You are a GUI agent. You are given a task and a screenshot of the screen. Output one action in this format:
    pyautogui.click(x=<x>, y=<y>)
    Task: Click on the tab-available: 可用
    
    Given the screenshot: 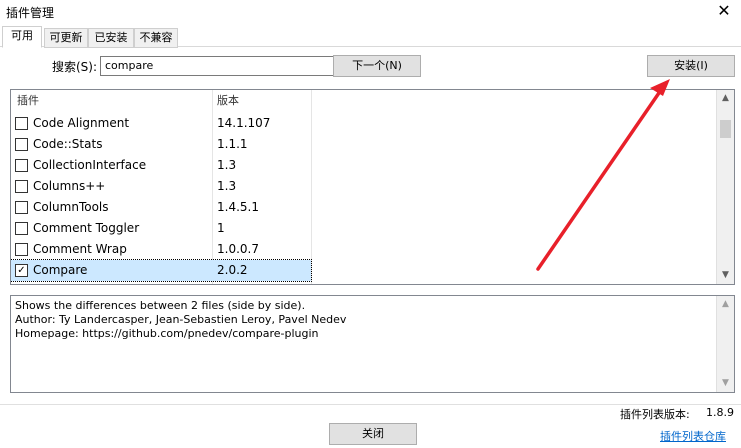 What is the action you would take?
    pyautogui.click(x=22, y=37)
    